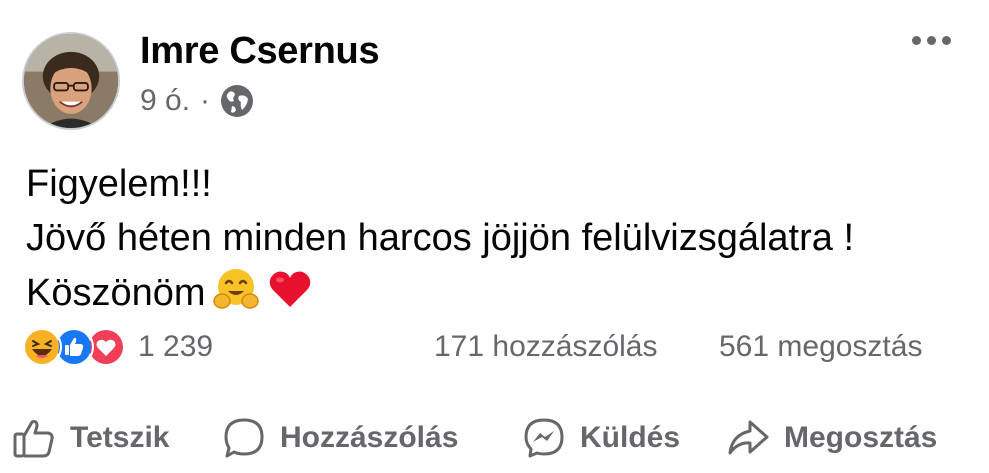  I want to click on red-heart-emoji, so click(290, 296).